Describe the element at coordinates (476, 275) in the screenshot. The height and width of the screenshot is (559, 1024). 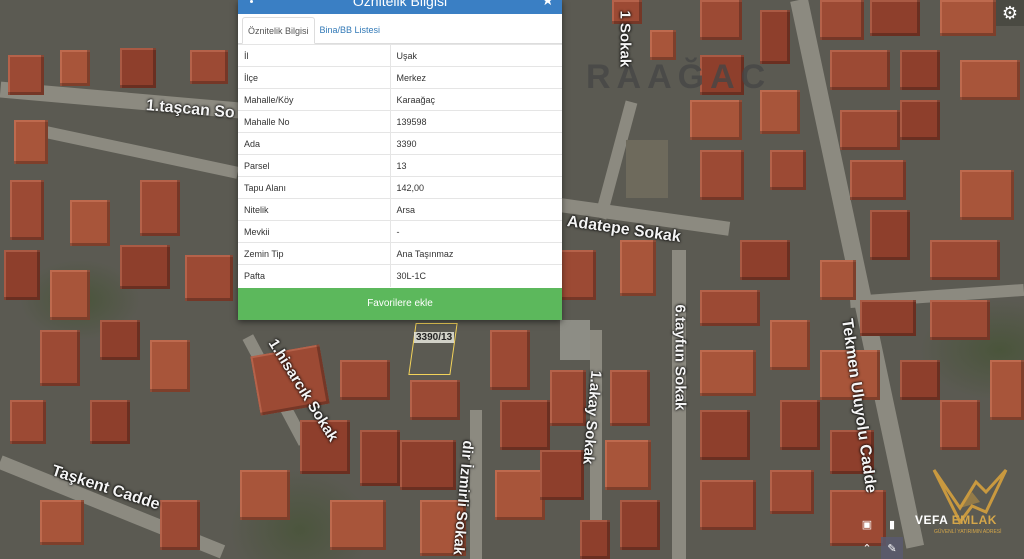
I see `attribute-value: 30L-1C` at that location.